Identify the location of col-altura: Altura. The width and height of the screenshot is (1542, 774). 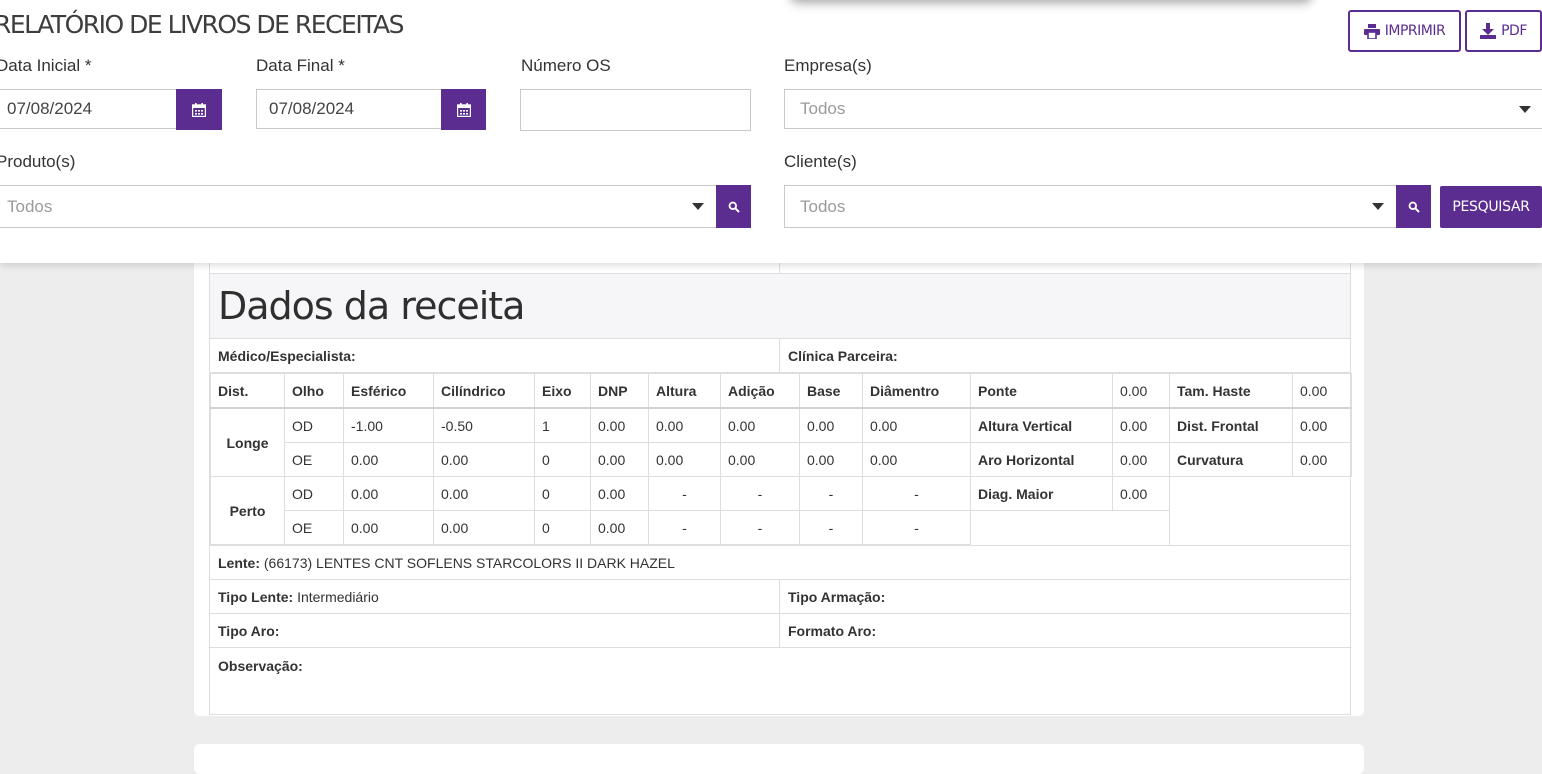
(684, 391).